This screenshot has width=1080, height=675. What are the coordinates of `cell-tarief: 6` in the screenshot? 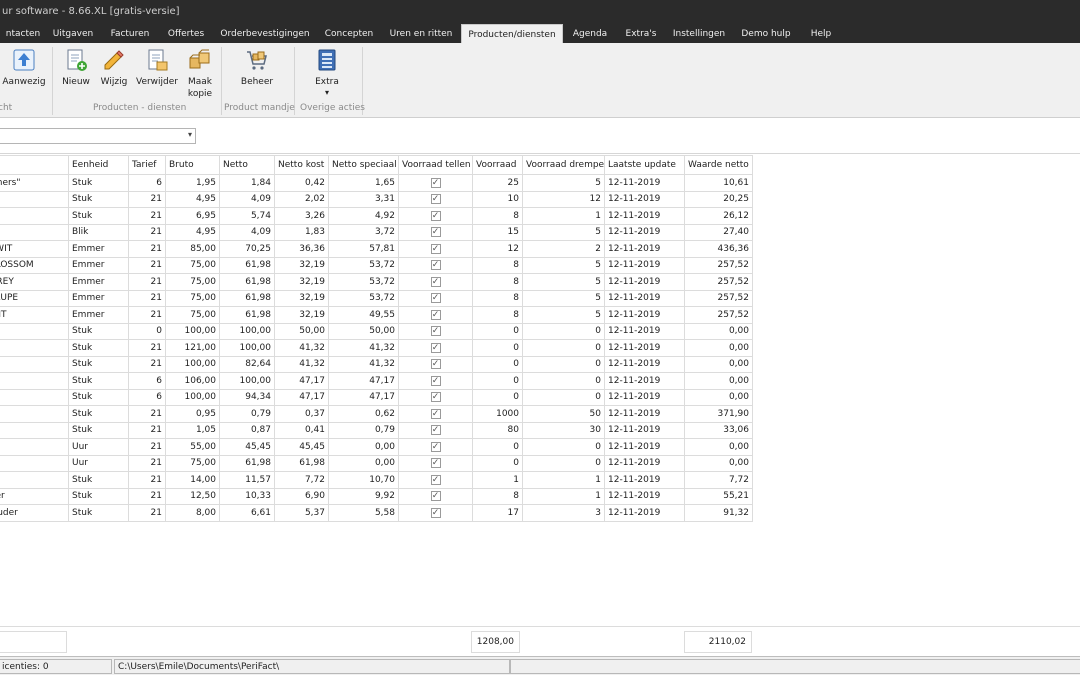 It's located at (147, 183).